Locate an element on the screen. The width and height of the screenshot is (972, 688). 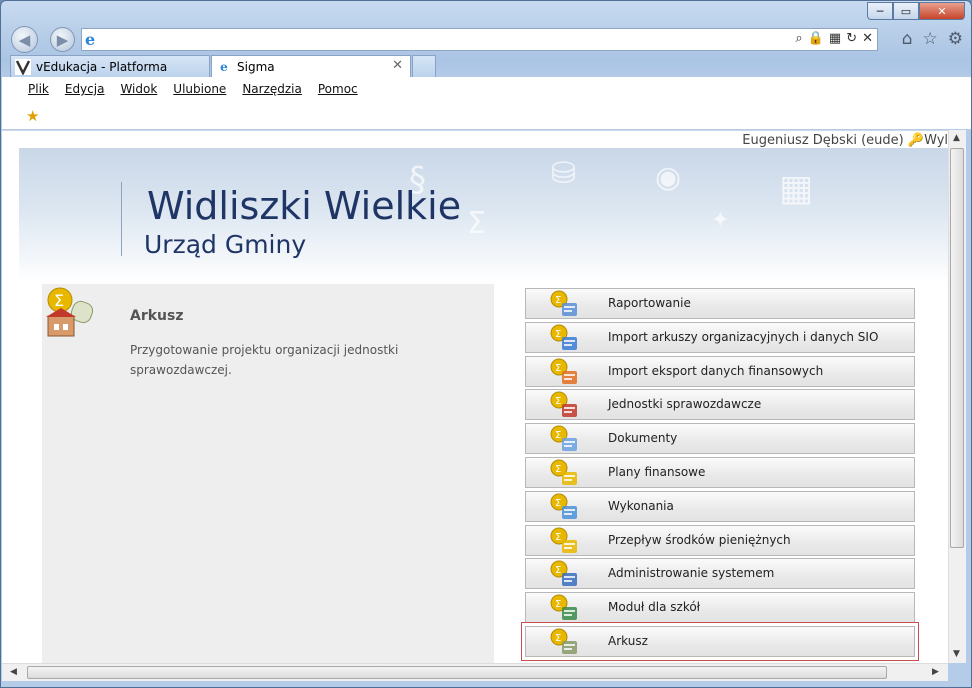
forward-arrow-icon: ▶ is located at coordinates (62, 39).